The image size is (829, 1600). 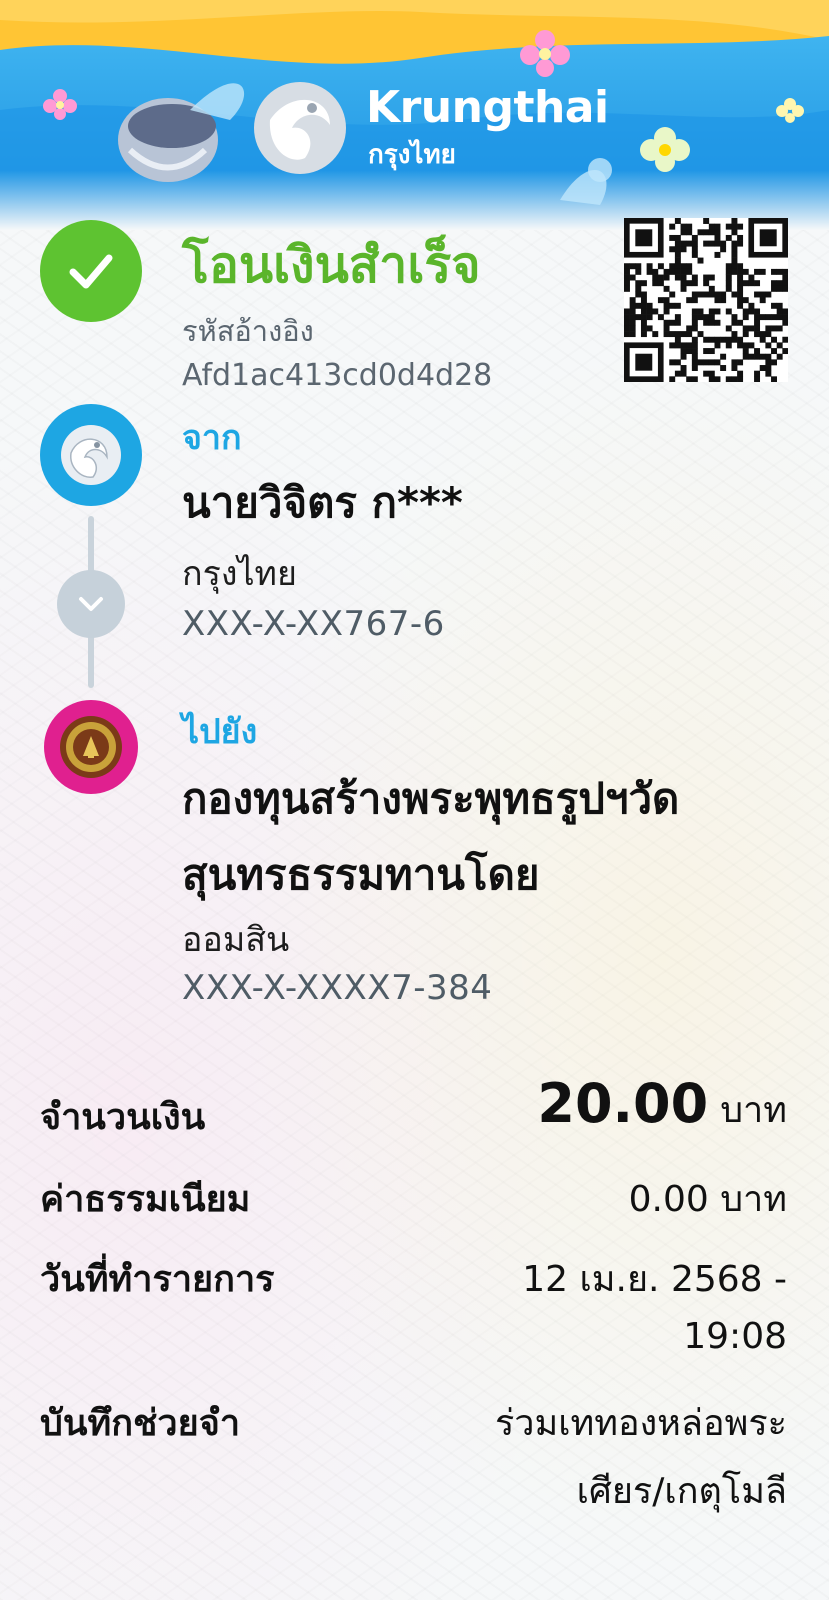 I want to click on amount-unit: บาท, so click(x=753, y=1110).